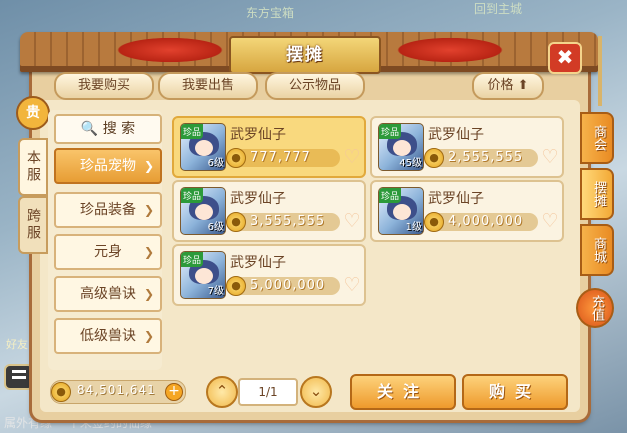 The height and width of the screenshot is (433, 627). I want to click on tab-local-server: 本服, so click(33, 167).